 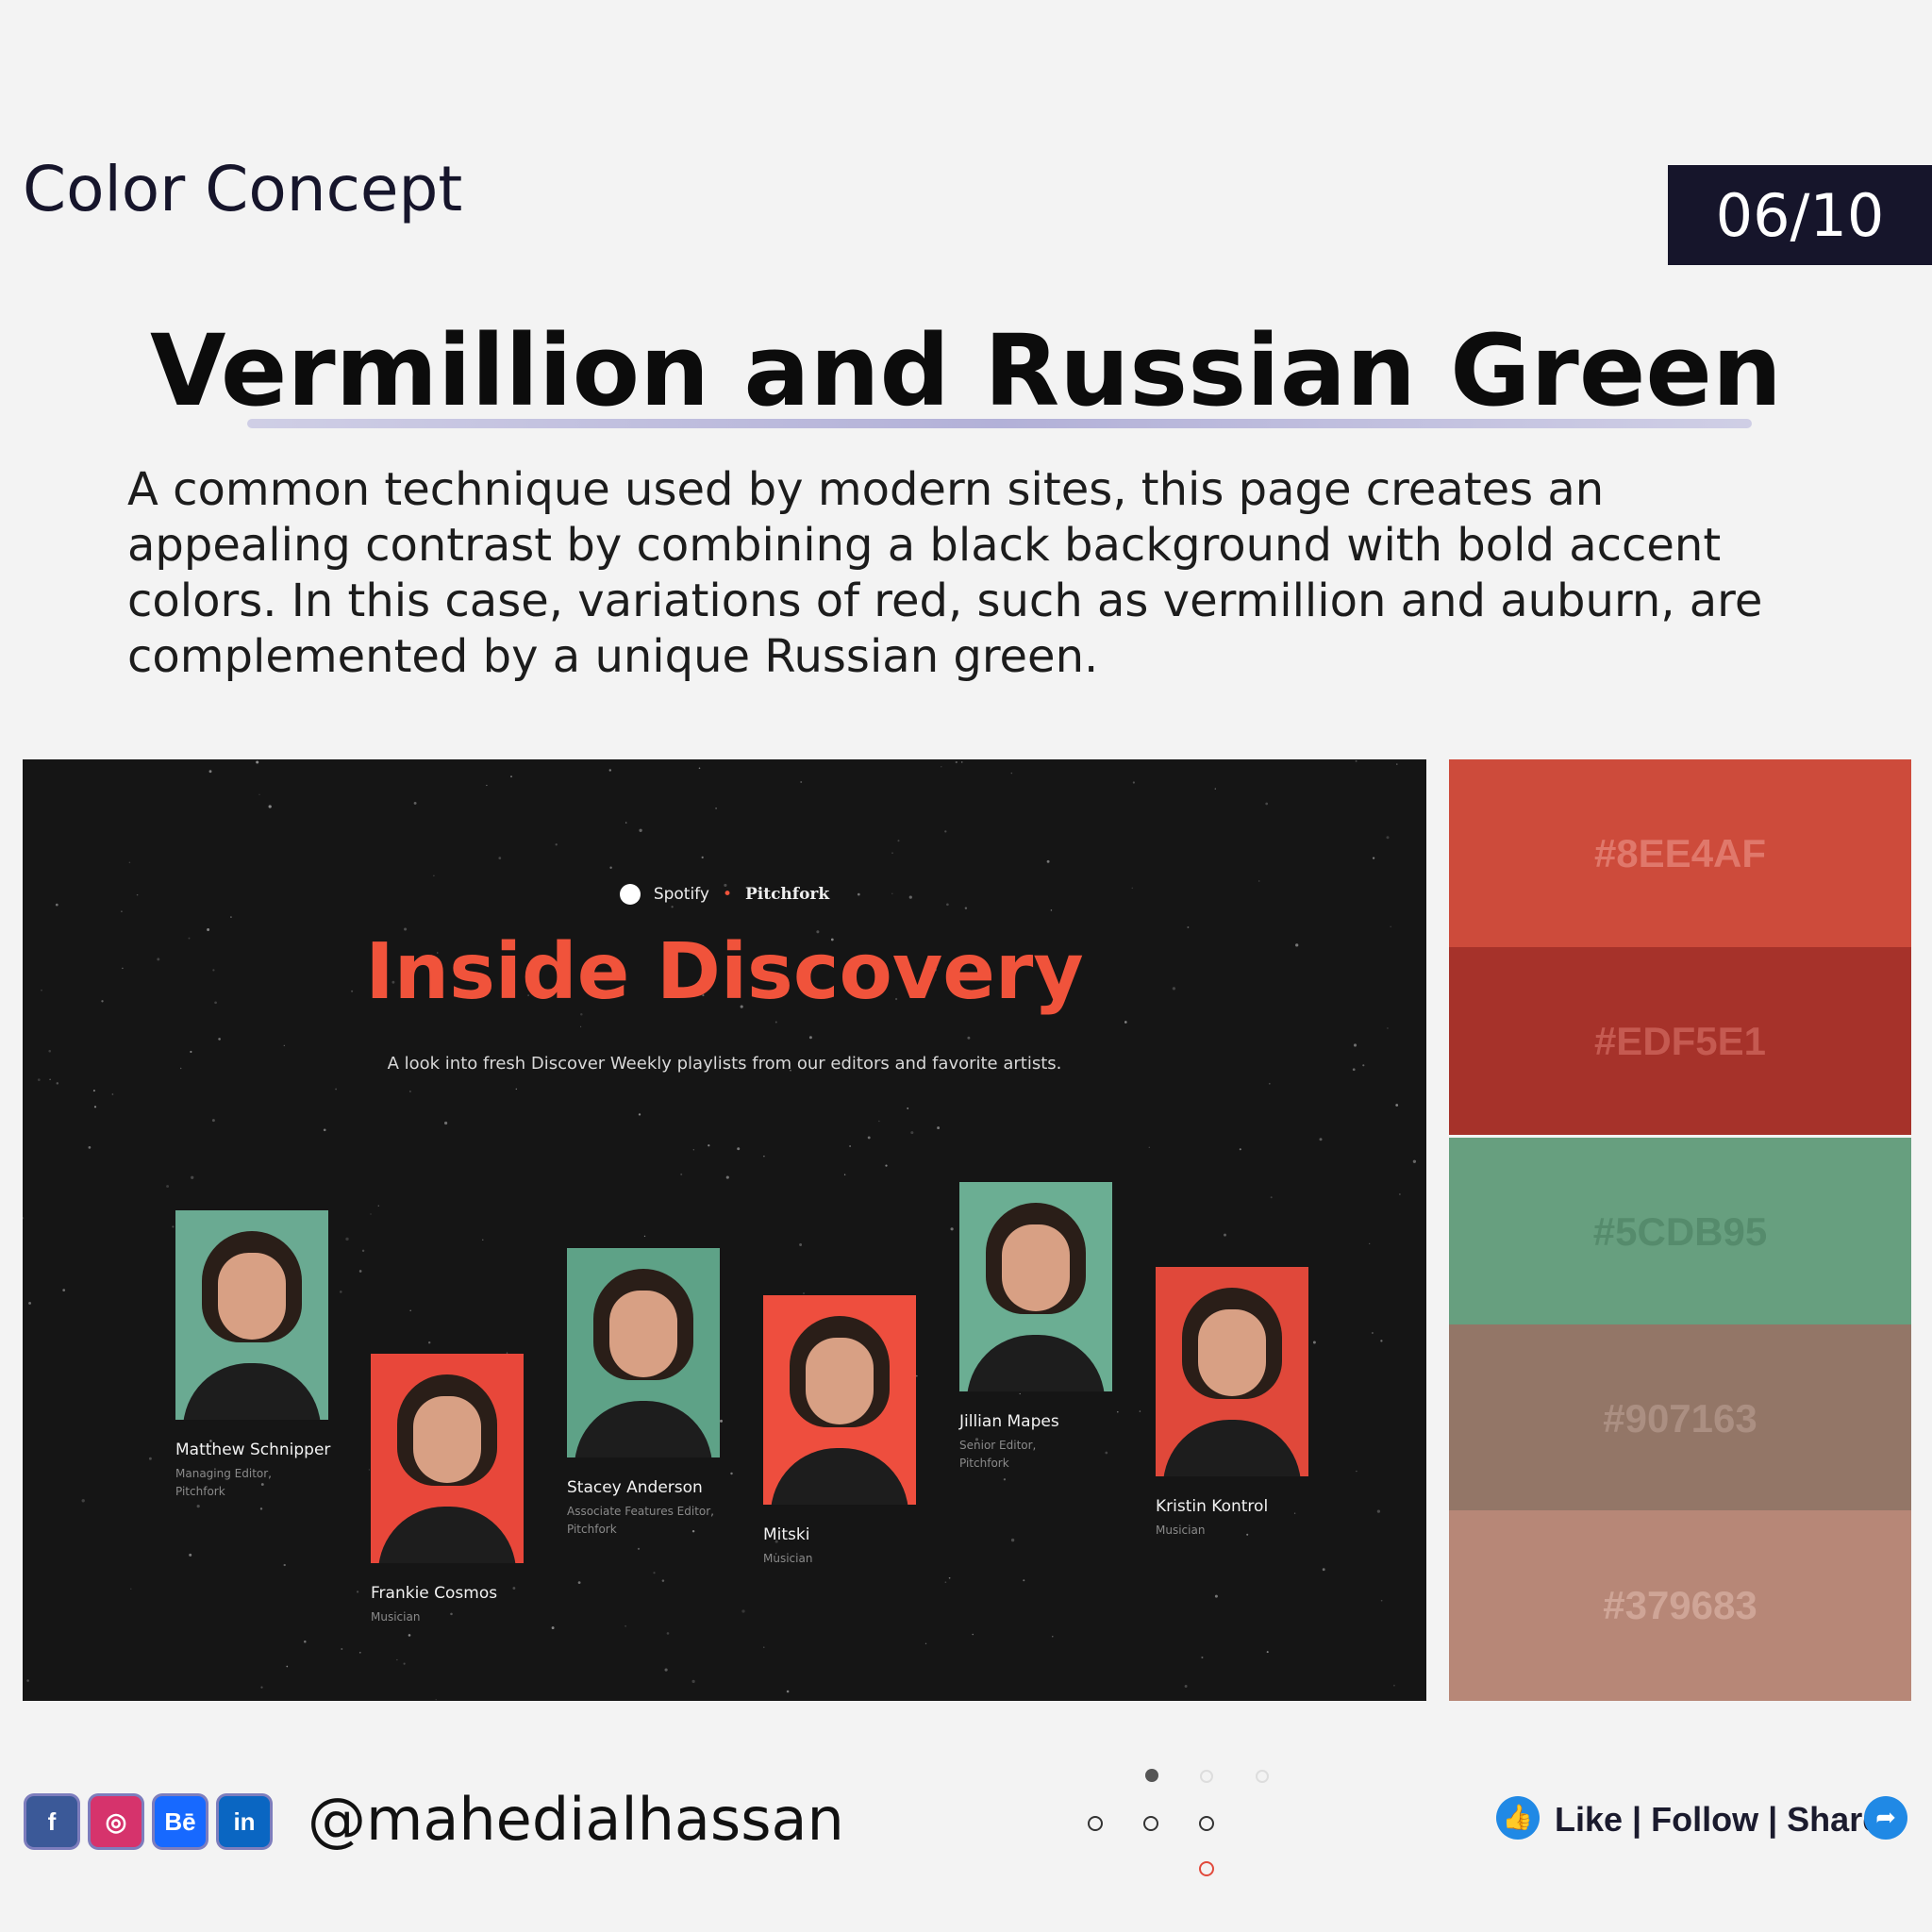 I want to click on showcase-title: Inside Discovery, so click(x=724, y=972).